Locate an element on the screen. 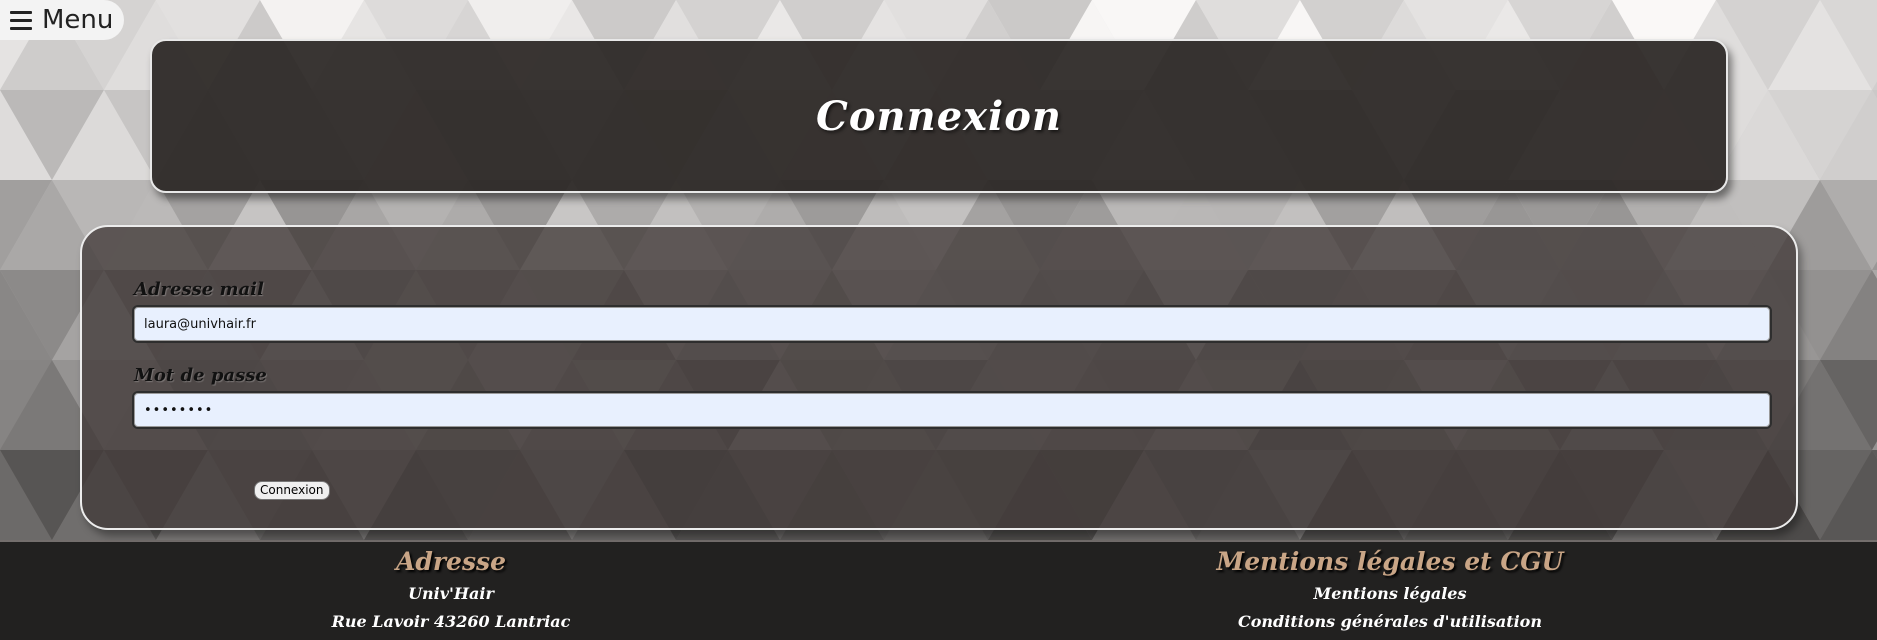 Image resolution: width=1877 pixels, height=640 pixels. hamburger-icon is located at coordinates (21, 20).